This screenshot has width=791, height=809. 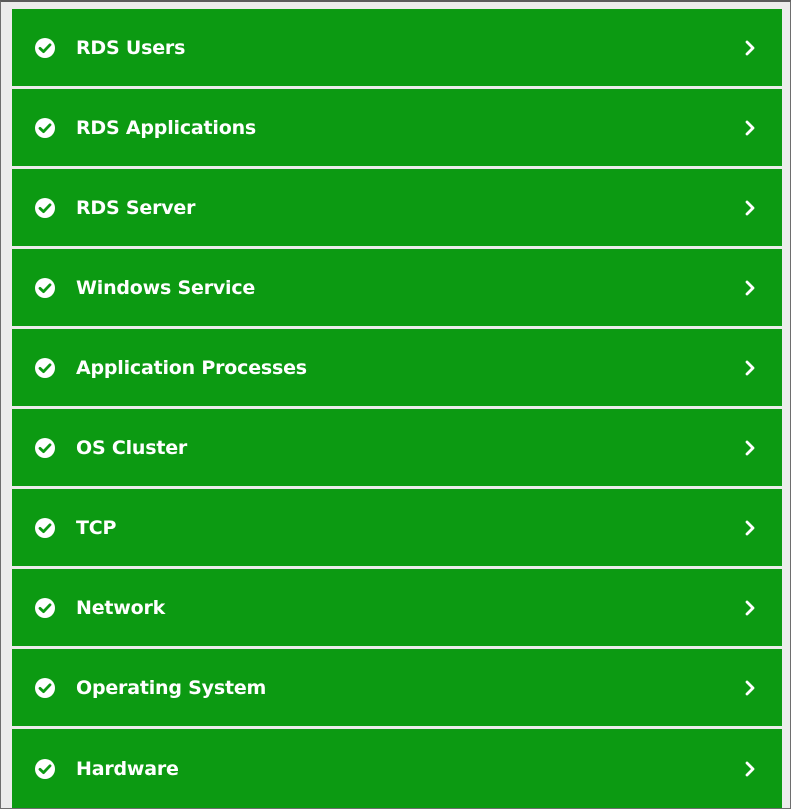 What do you see at coordinates (191, 367) in the screenshot?
I see `layer-label: Application Processes` at bounding box center [191, 367].